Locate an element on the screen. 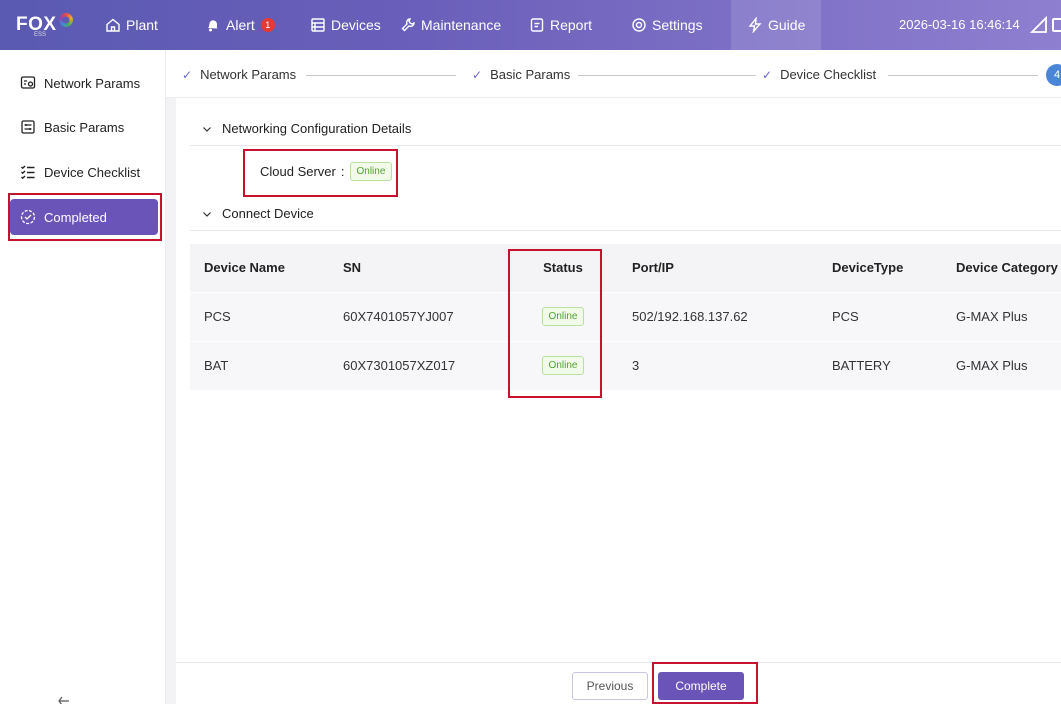 The height and width of the screenshot is (704, 1061). nav-maintenance: Maintenance is located at coordinates (450, 25).